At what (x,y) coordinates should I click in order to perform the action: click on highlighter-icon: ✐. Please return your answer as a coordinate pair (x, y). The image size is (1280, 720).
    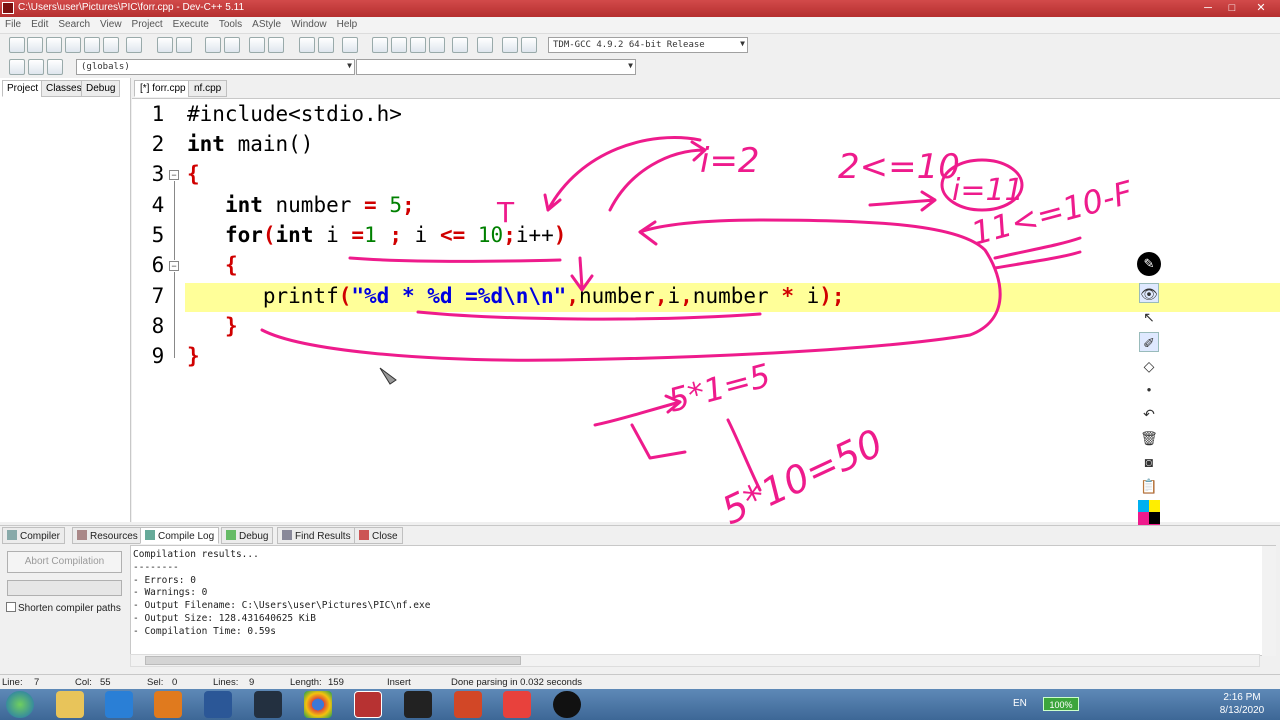
    Looking at the image, I should click on (1149, 342).